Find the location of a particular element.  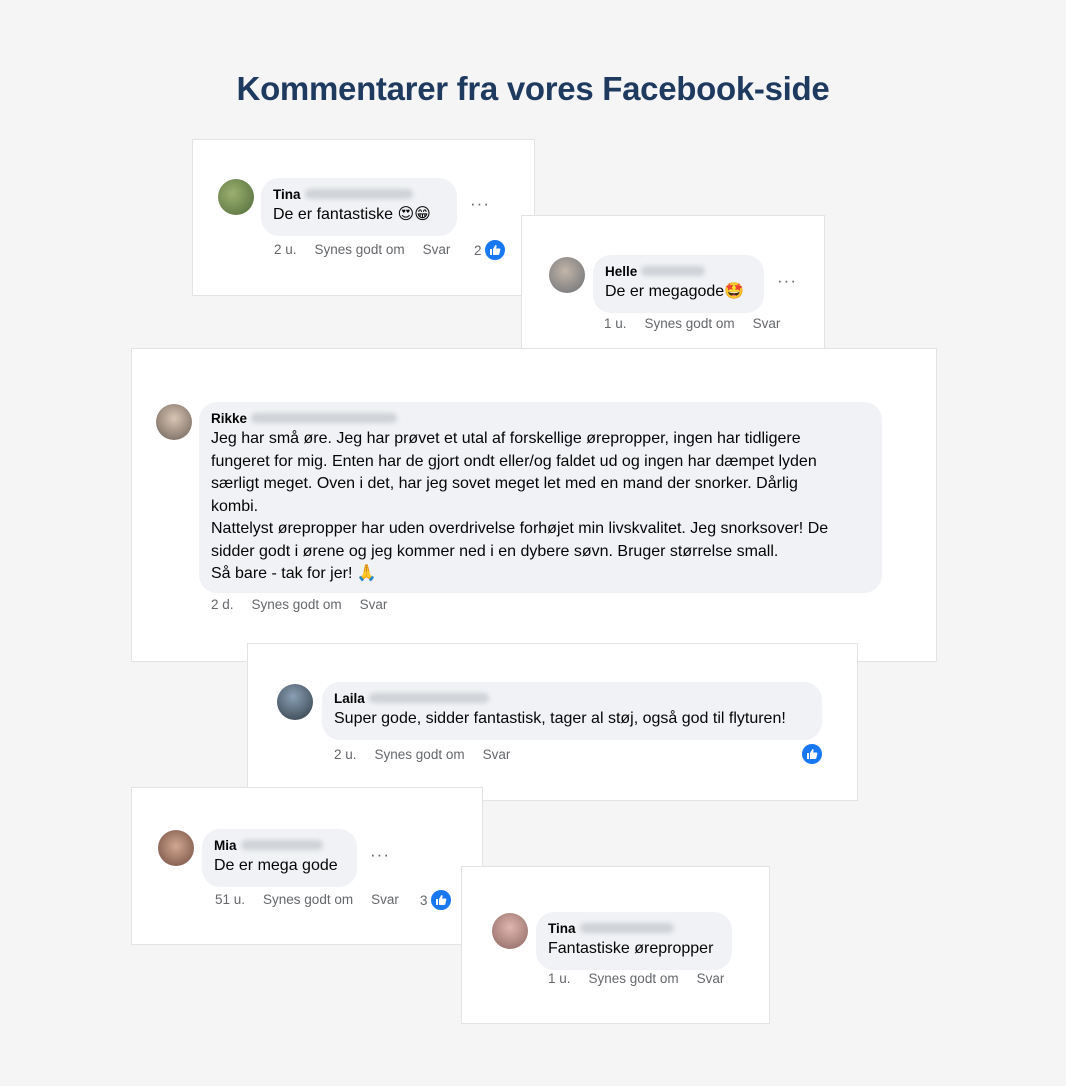

comment-text-line: Så bare - tak for jer! 🙏 is located at coordinates (294, 573).